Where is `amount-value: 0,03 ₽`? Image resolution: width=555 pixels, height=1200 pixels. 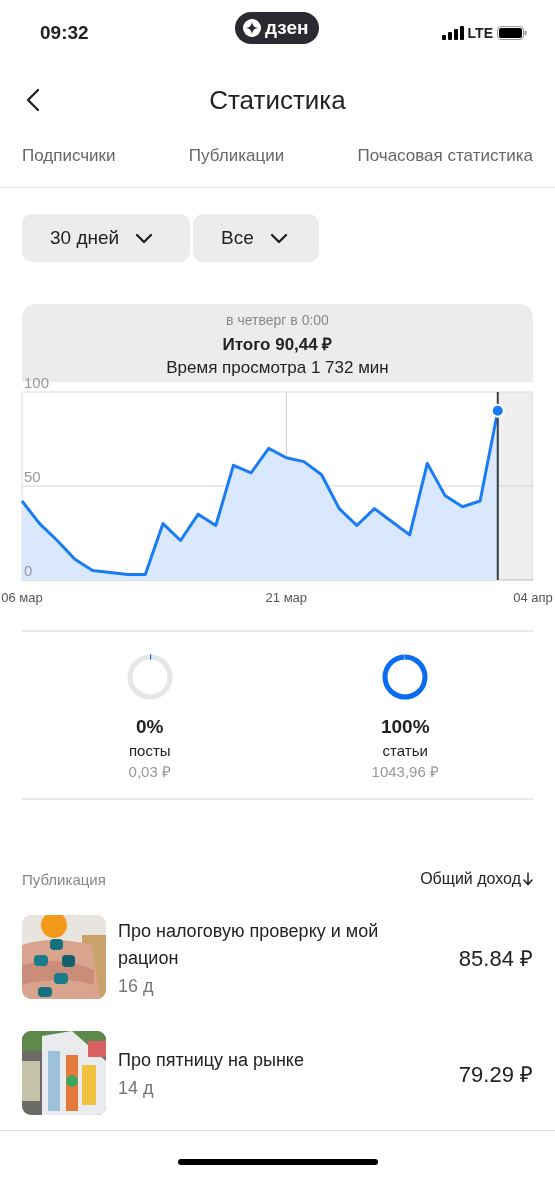
amount-value: 0,03 ₽ is located at coordinates (149, 771).